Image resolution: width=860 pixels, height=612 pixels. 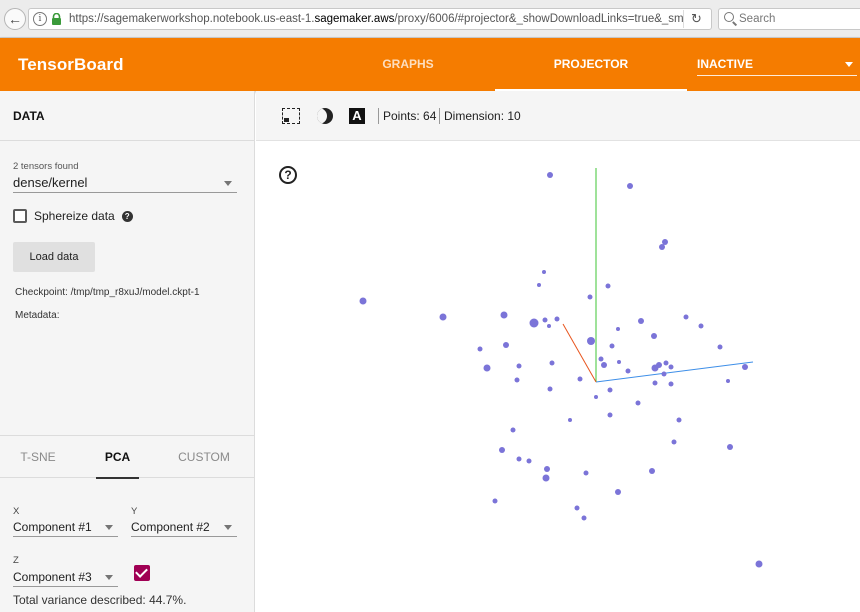 I want to click on tensor-select-value: dense/kernel, so click(x=50, y=182).